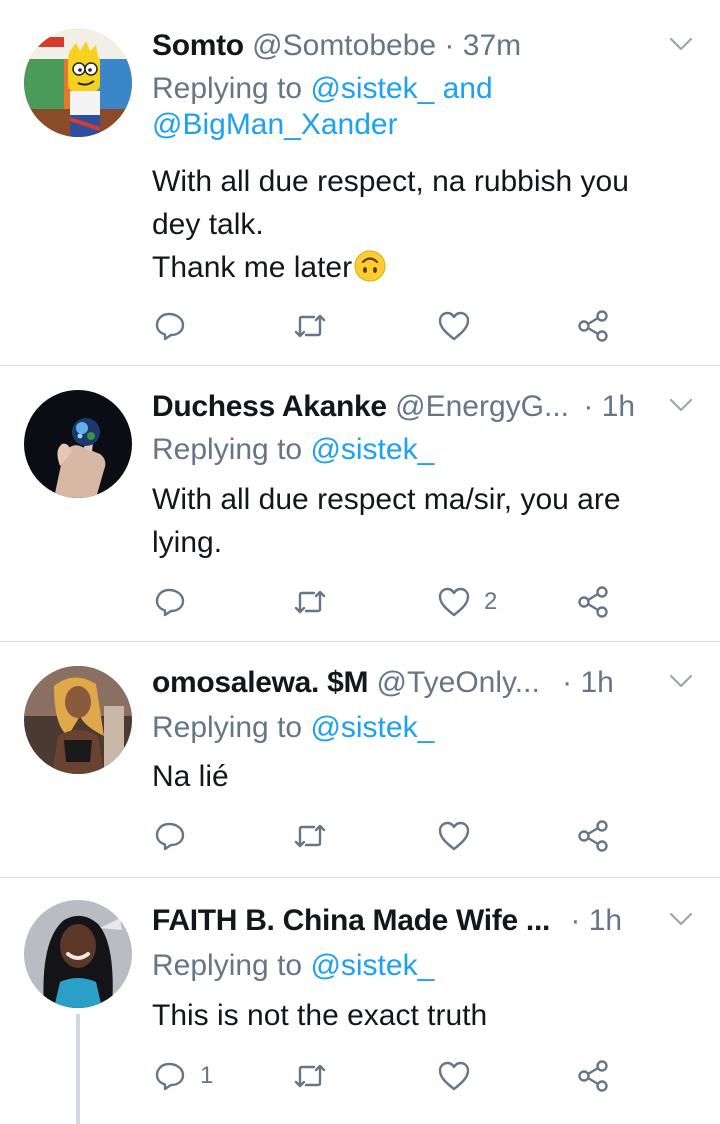  Describe the element at coordinates (187, 542) in the screenshot. I see `tweet-text-line: lying.` at that location.